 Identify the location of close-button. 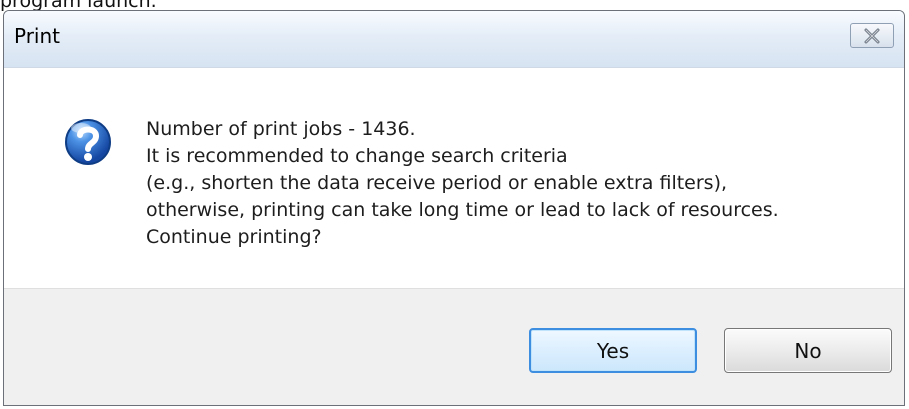
(872, 35).